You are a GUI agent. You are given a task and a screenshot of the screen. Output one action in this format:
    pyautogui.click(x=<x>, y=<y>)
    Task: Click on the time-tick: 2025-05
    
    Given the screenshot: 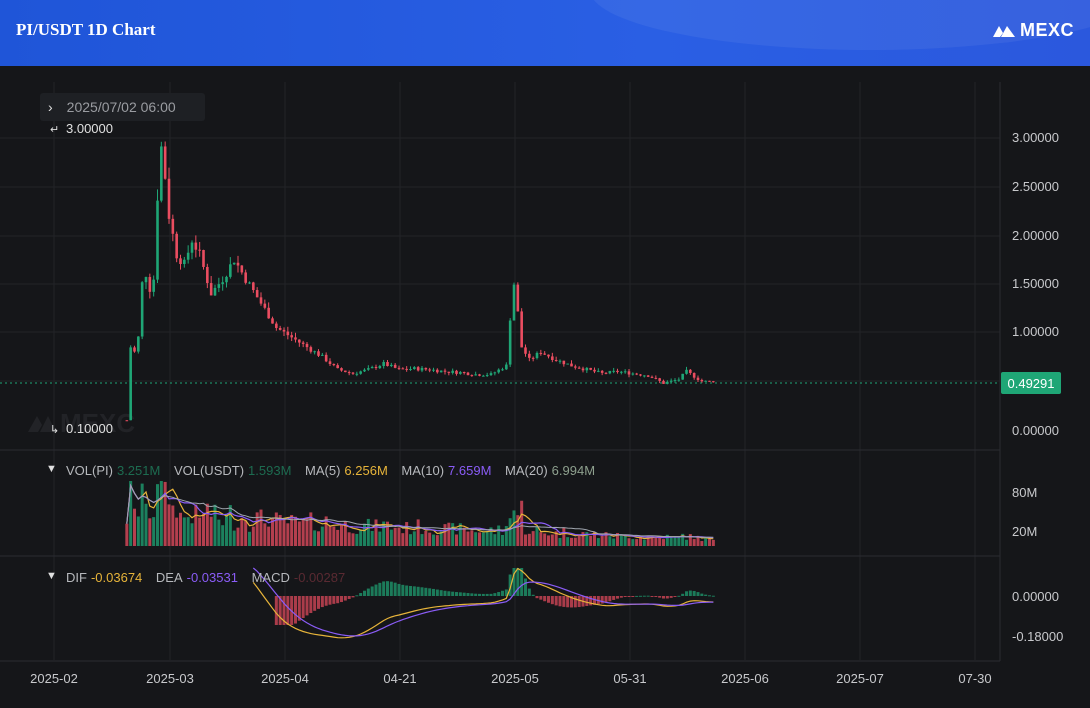 What is the action you would take?
    pyautogui.click(x=515, y=678)
    